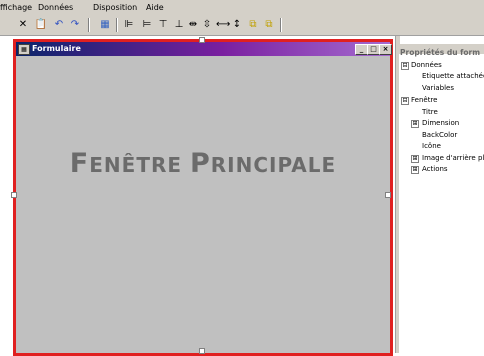  I want to click on space-horizontal-icon: ⟷, so click(223, 24).